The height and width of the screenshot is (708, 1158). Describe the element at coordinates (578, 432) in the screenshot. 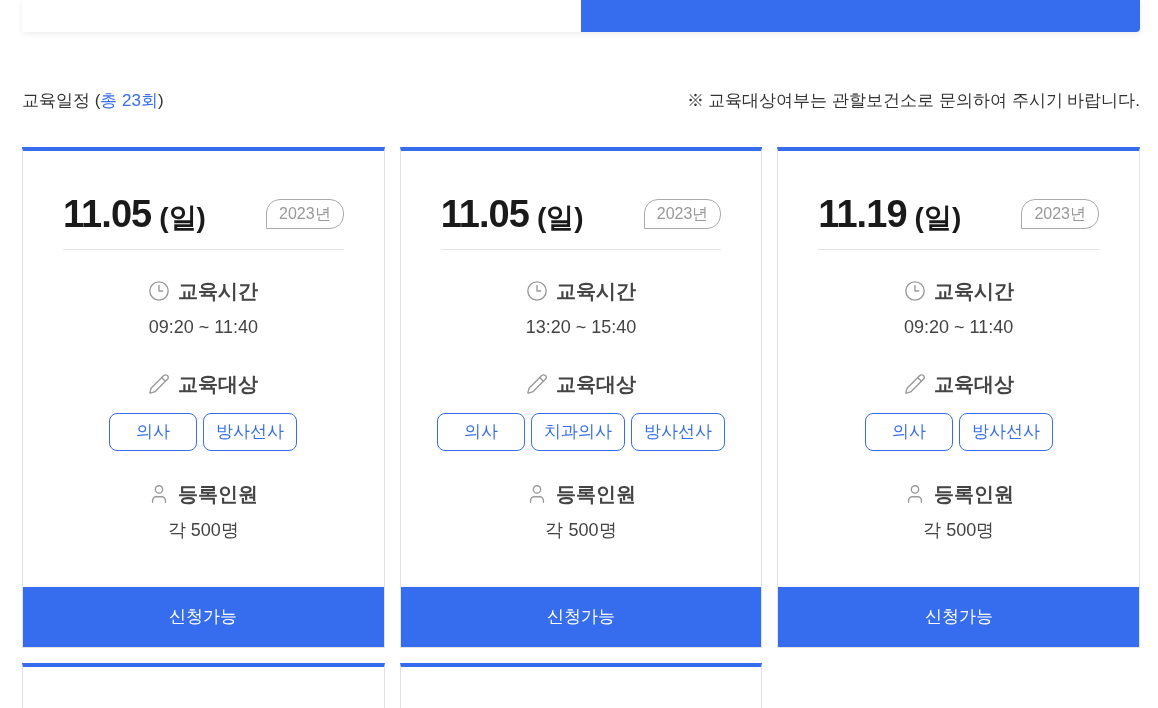

I see `target-tag: 치과의사` at that location.